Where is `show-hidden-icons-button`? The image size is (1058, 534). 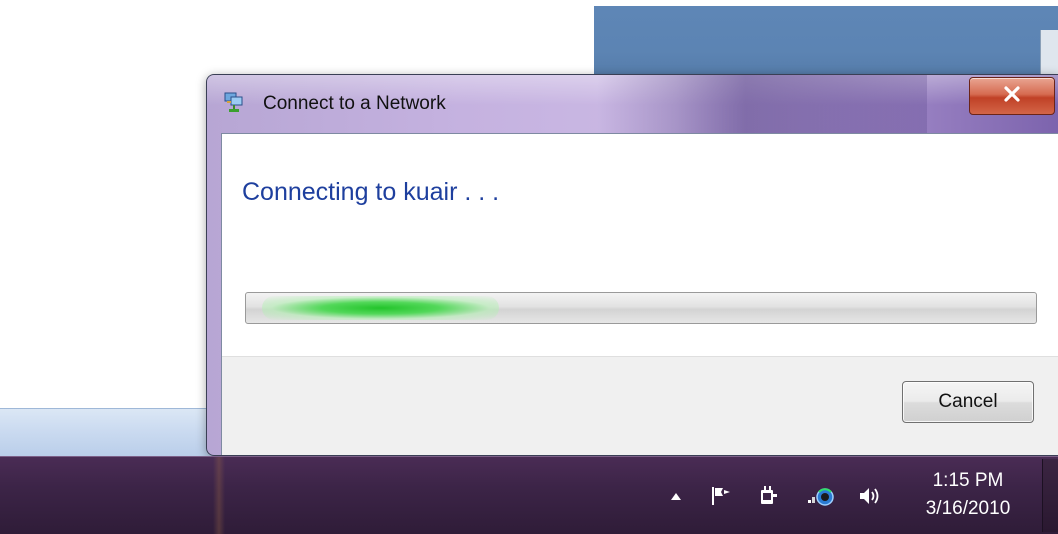 show-hidden-icons-button is located at coordinates (676, 495).